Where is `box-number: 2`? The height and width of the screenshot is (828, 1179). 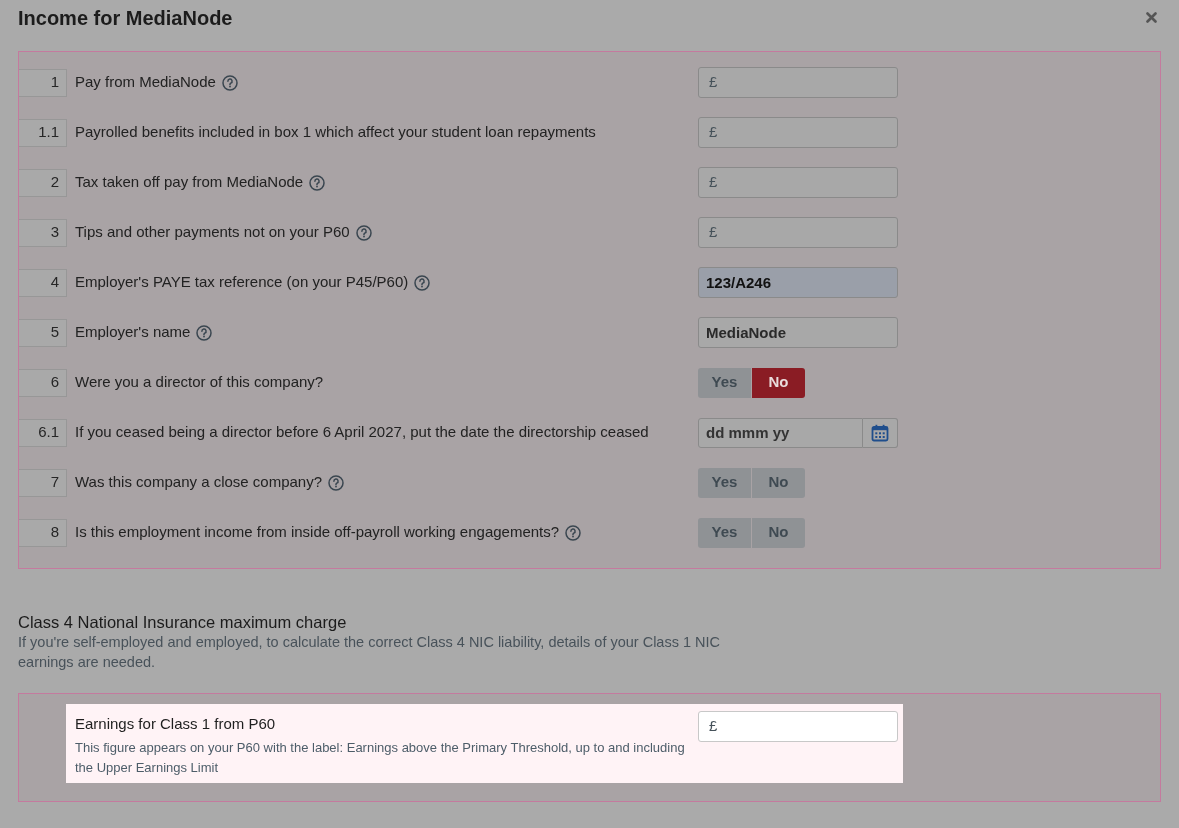
box-number: 2 is located at coordinates (43, 182).